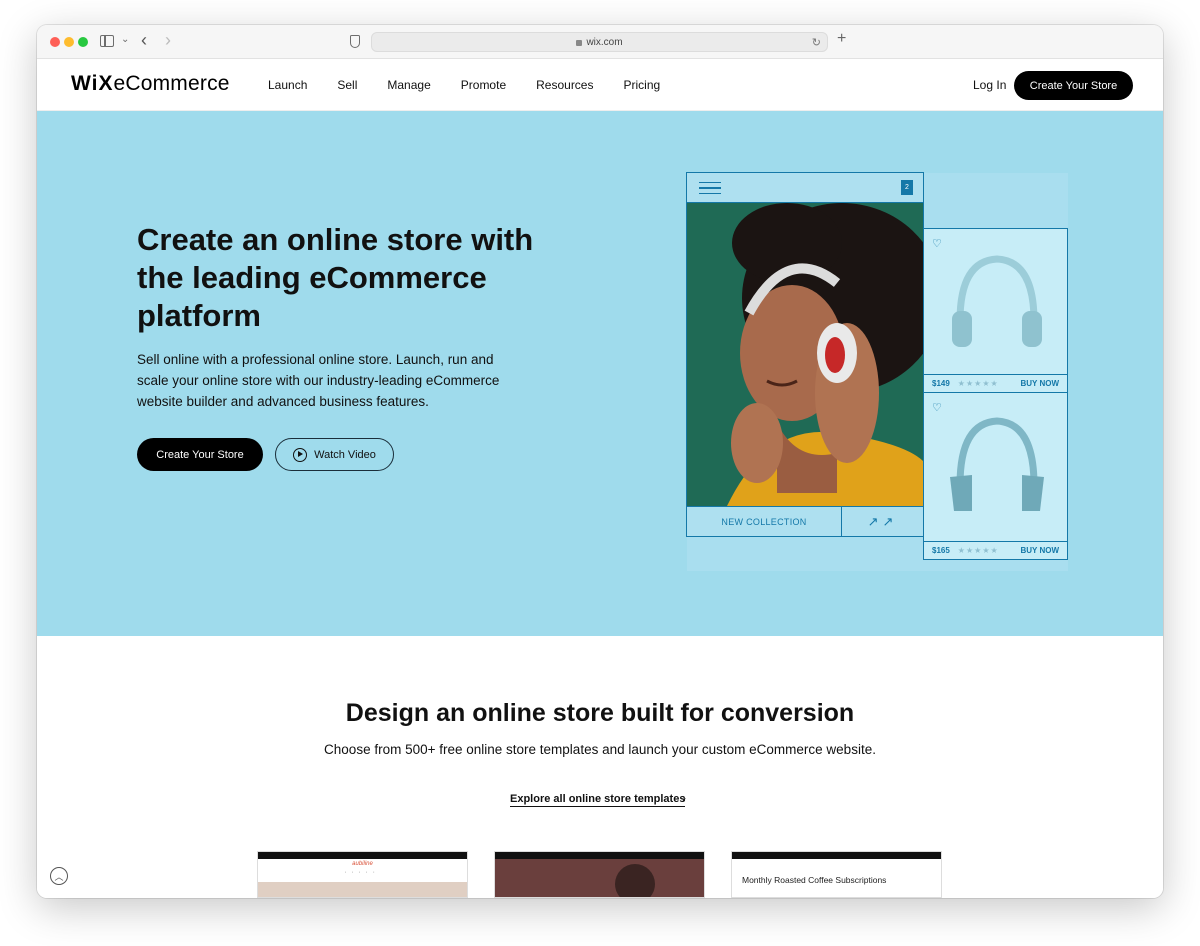 The image size is (1200, 946). I want to click on chevron-down-icon: ⌄, so click(125, 39).